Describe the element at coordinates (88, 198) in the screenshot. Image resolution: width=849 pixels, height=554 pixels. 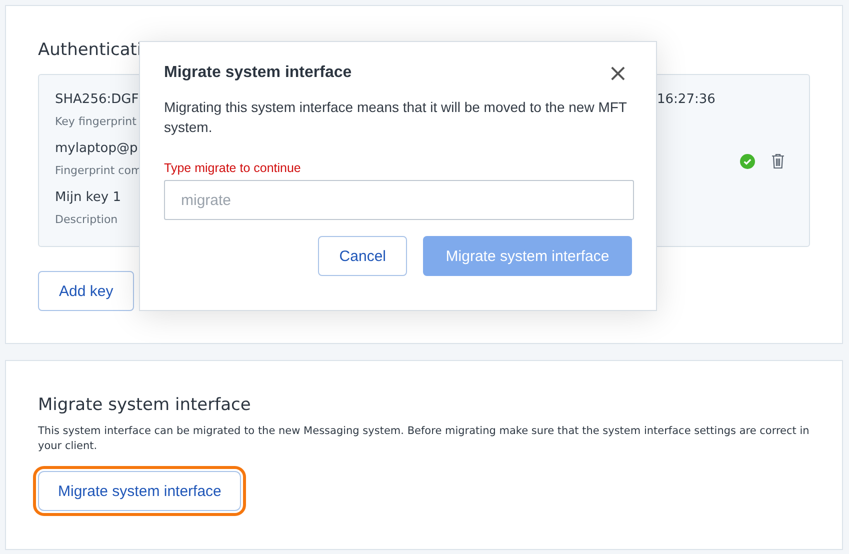
I see `key-description: Mijn key 1` at that location.